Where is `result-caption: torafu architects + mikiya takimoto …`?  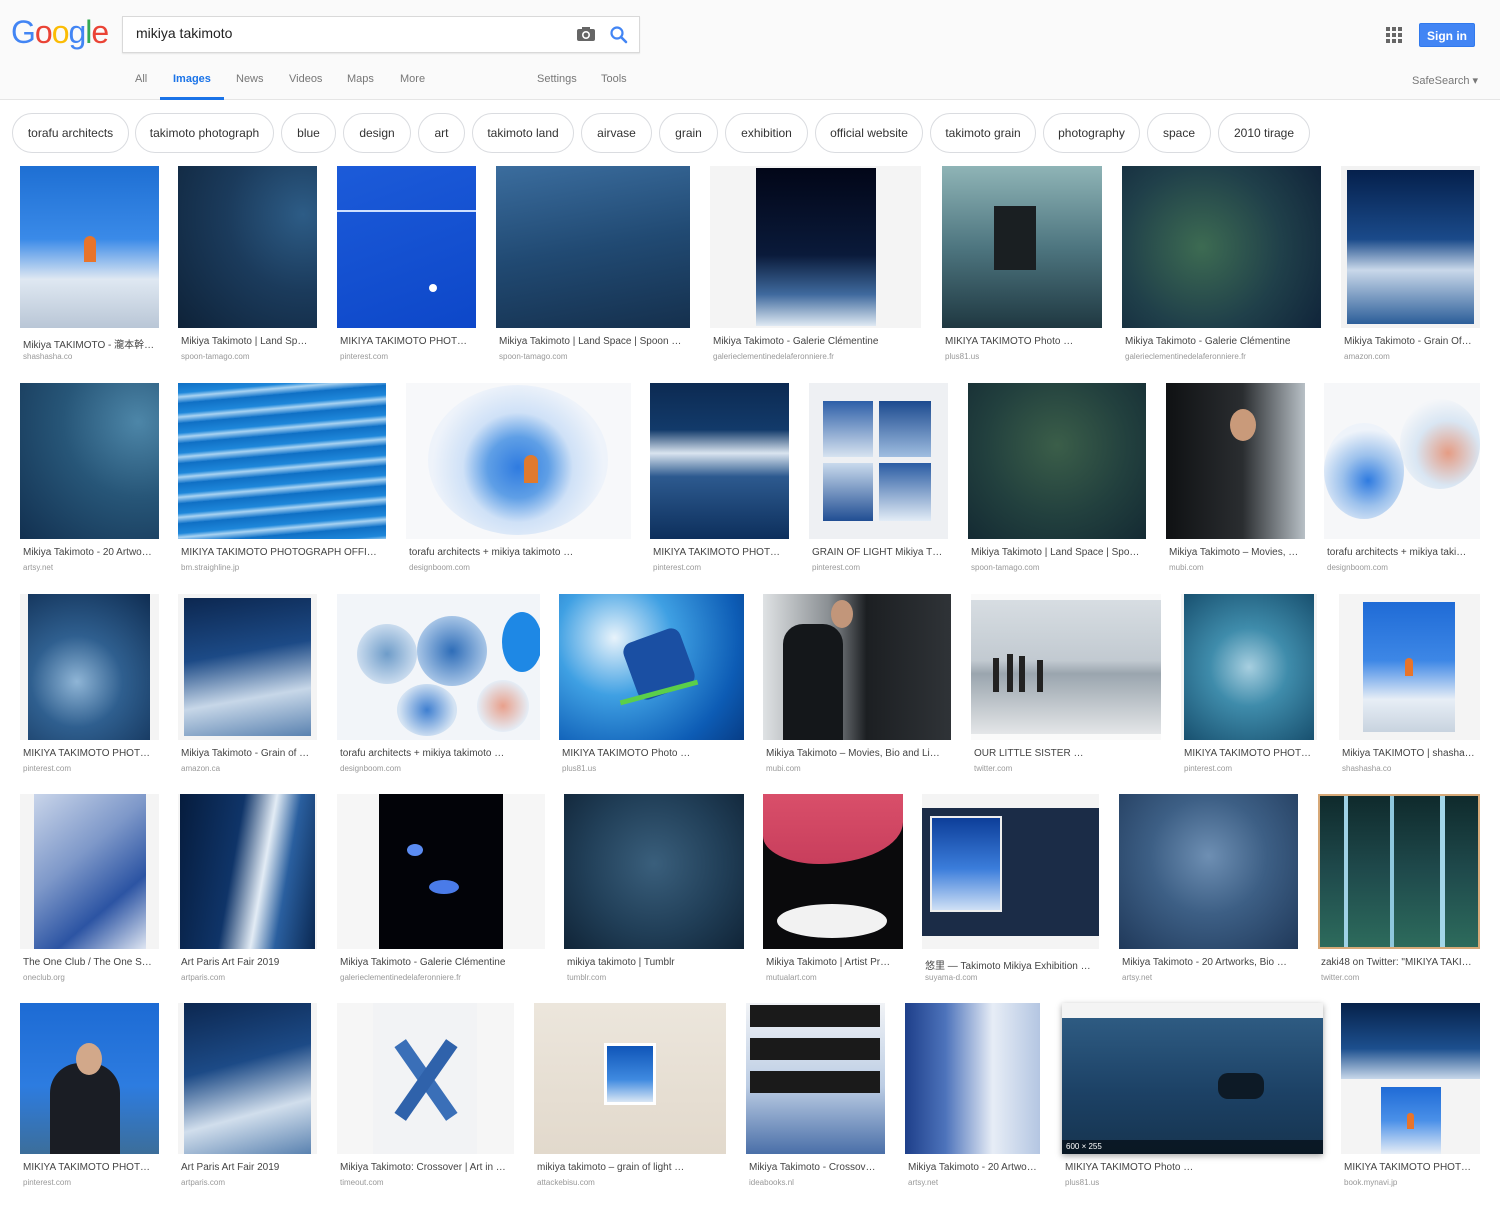 result-caption: torafu architects + mikiya takimoto … is located at coordinates (441, 753).